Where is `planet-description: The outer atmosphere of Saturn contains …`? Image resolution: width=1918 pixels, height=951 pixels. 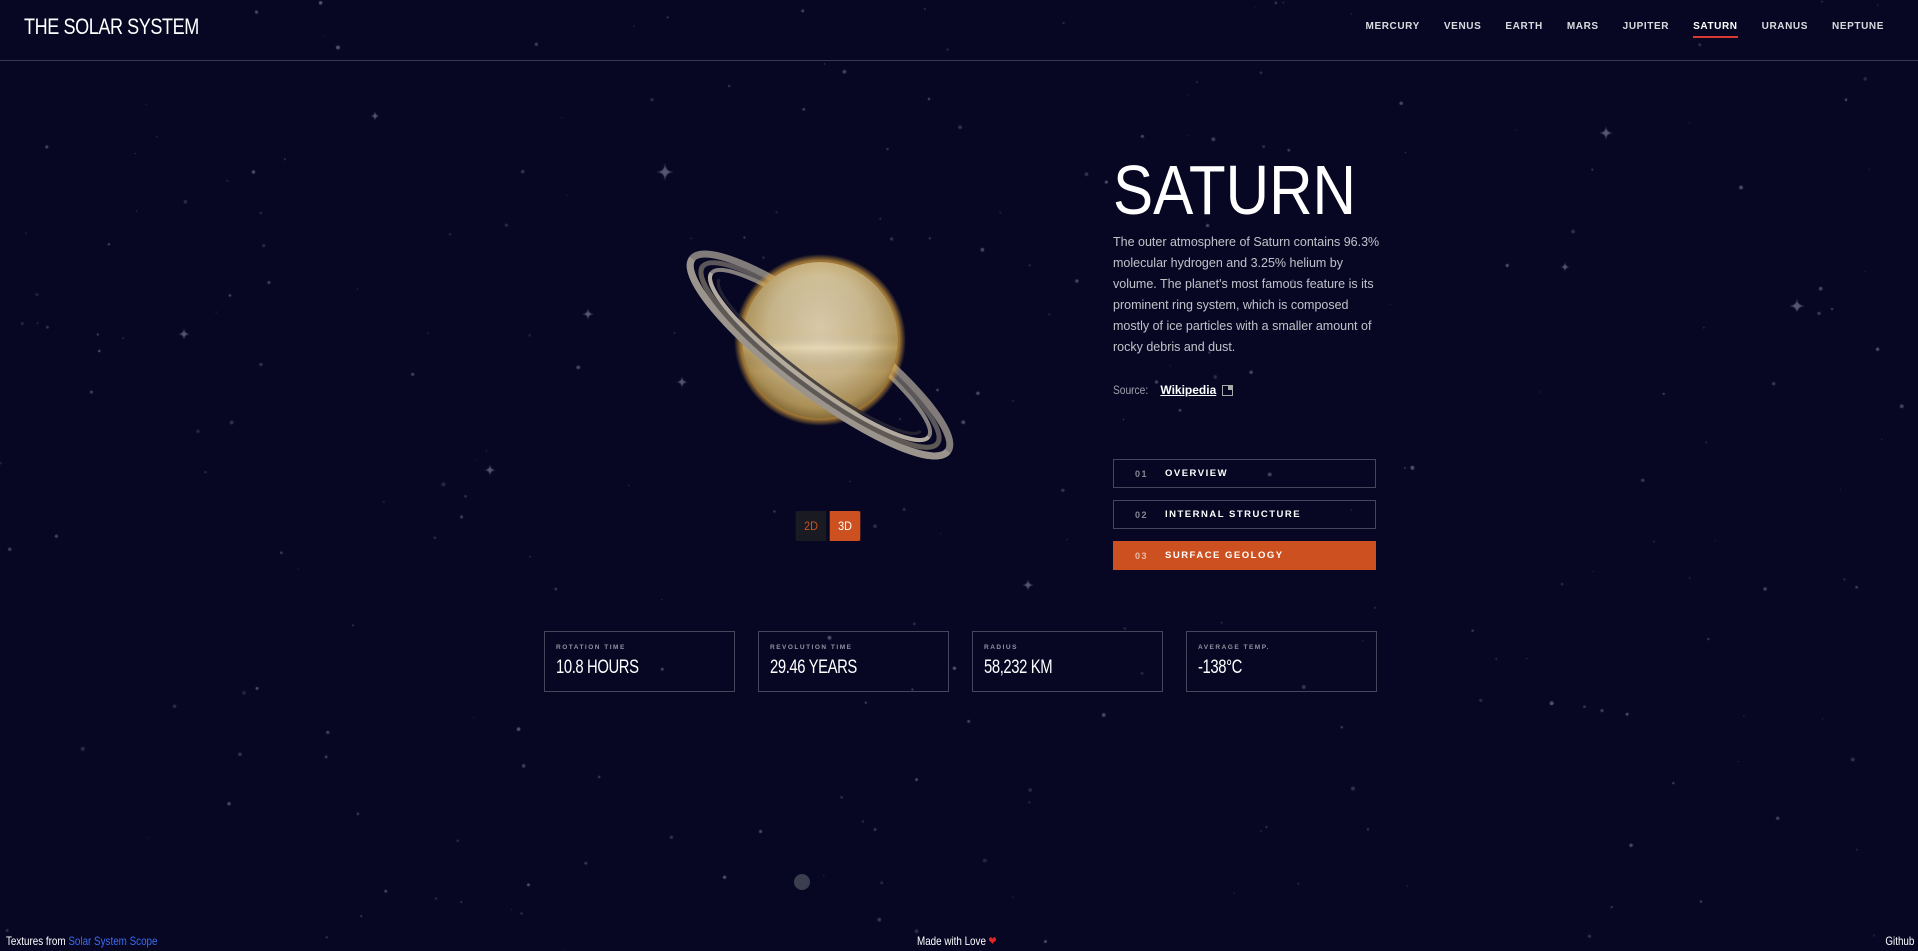
planet-description: The outer atmosphere of Saturn contains … is located at coordinates (1246, 294).